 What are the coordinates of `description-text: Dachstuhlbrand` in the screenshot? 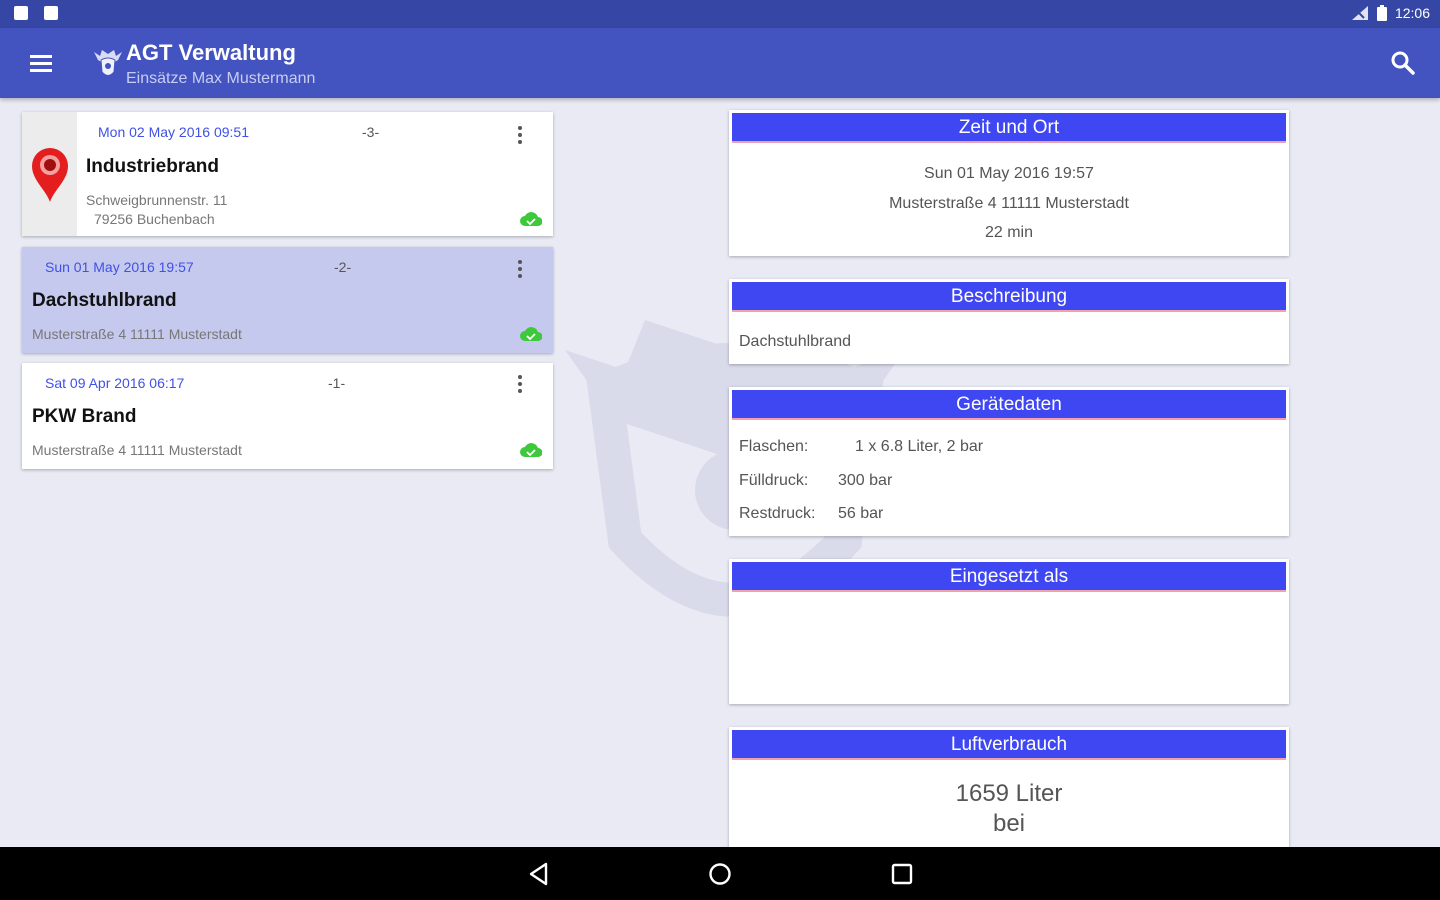 It's located at (795, 341).